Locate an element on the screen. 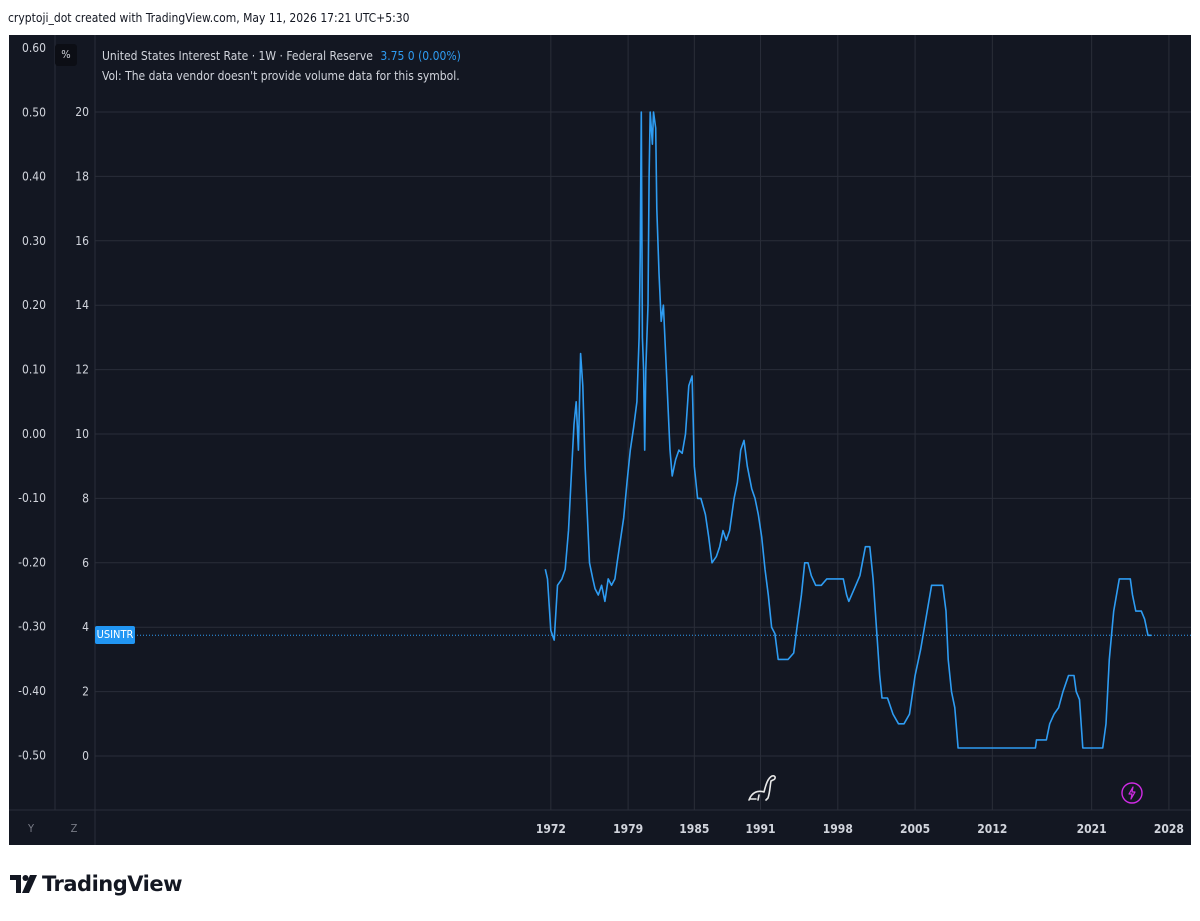 Image resolution: width=1200 pixels, height=921 pixels. value-tick-label: 12 is located at coordinates (82, 370).